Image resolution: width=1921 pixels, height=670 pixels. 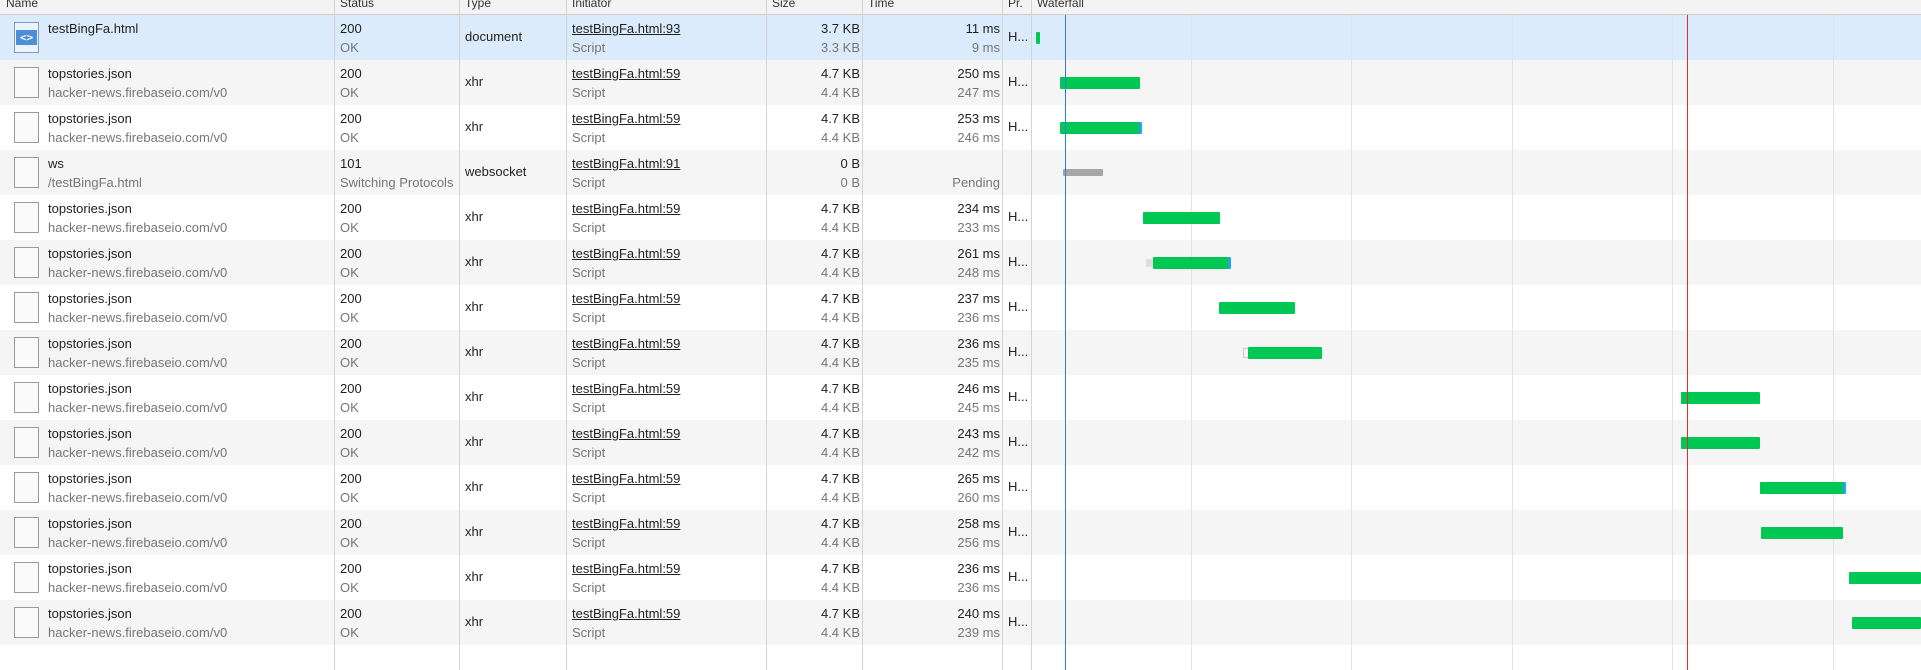 What do you see at coordinates (1016, 6) in the screenshot?
I see `header-protocol: Pr.` at bounding box center [1016, 6].